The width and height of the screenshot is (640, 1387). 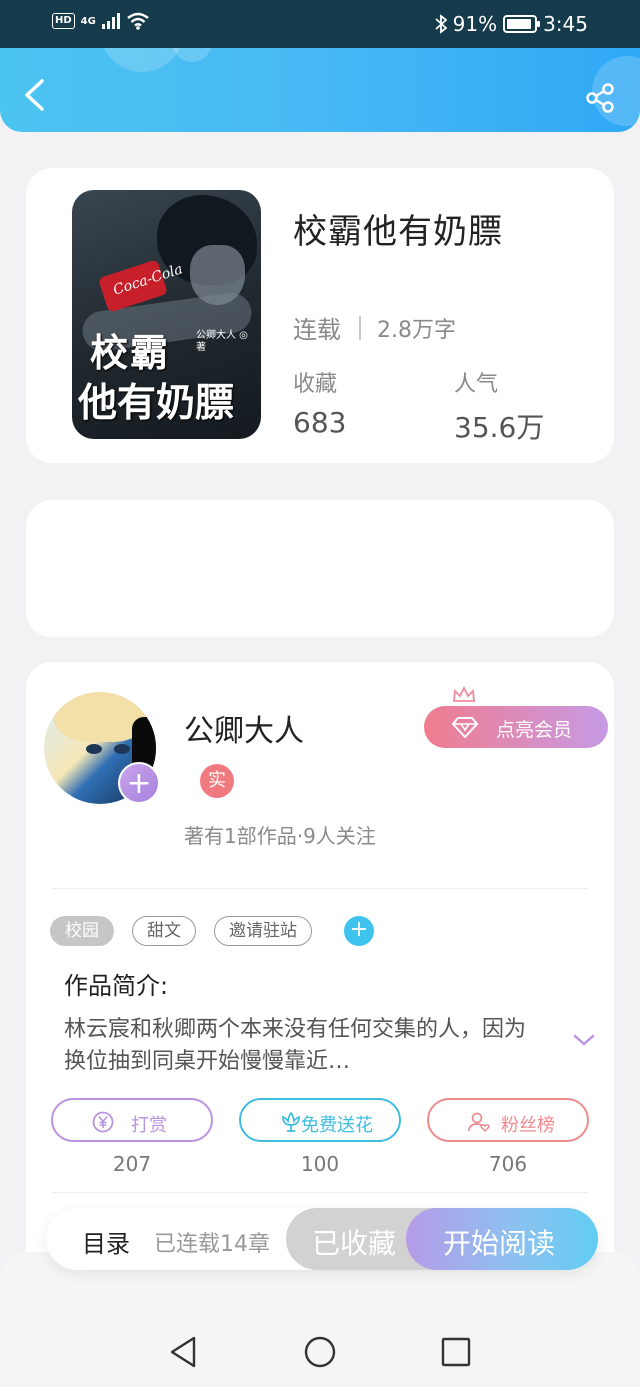 I want to click on chevron-down-icon, so click(x=584, y=1040).